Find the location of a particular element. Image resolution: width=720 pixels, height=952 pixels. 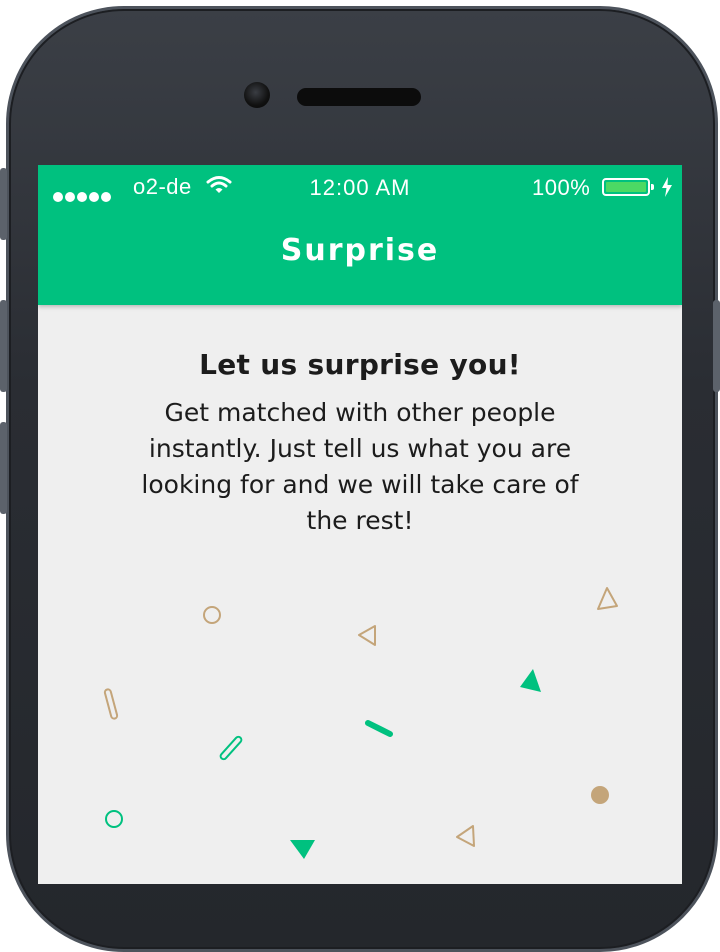

power-button is located at coordinates (716, 346).